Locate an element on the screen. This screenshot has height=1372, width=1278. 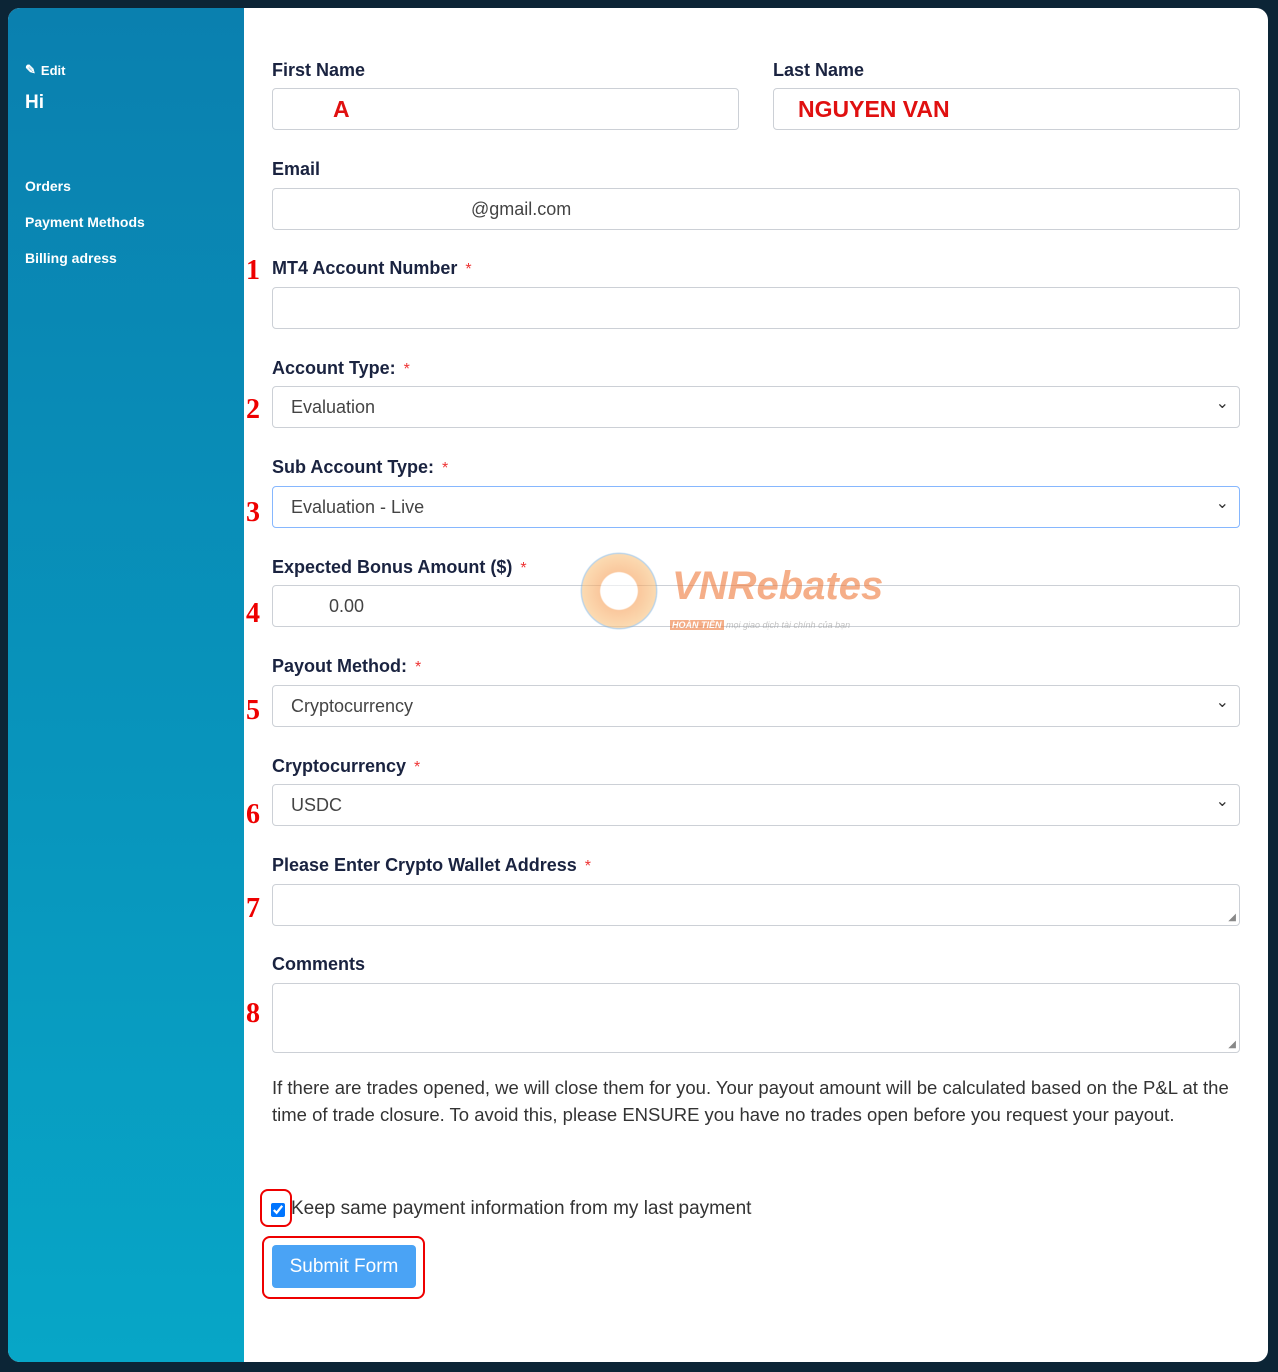
account-type-label: Account Type: * is located at coordinates (341, 368).